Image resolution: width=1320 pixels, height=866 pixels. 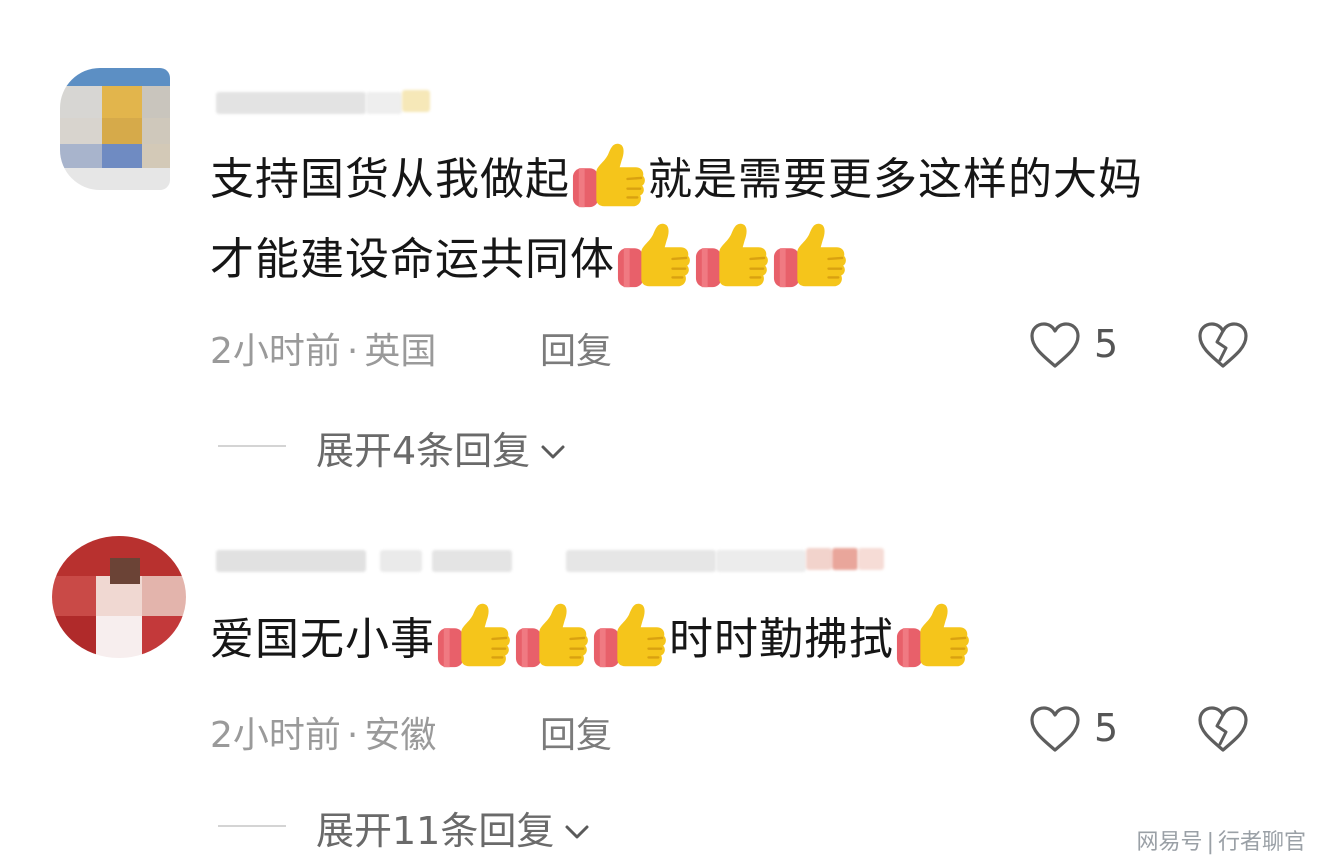 What do you see at coordinates (322, 639) in the screenshot?
I see `comment-text-part: 爱国无小事` at bounding box center [322, 639].